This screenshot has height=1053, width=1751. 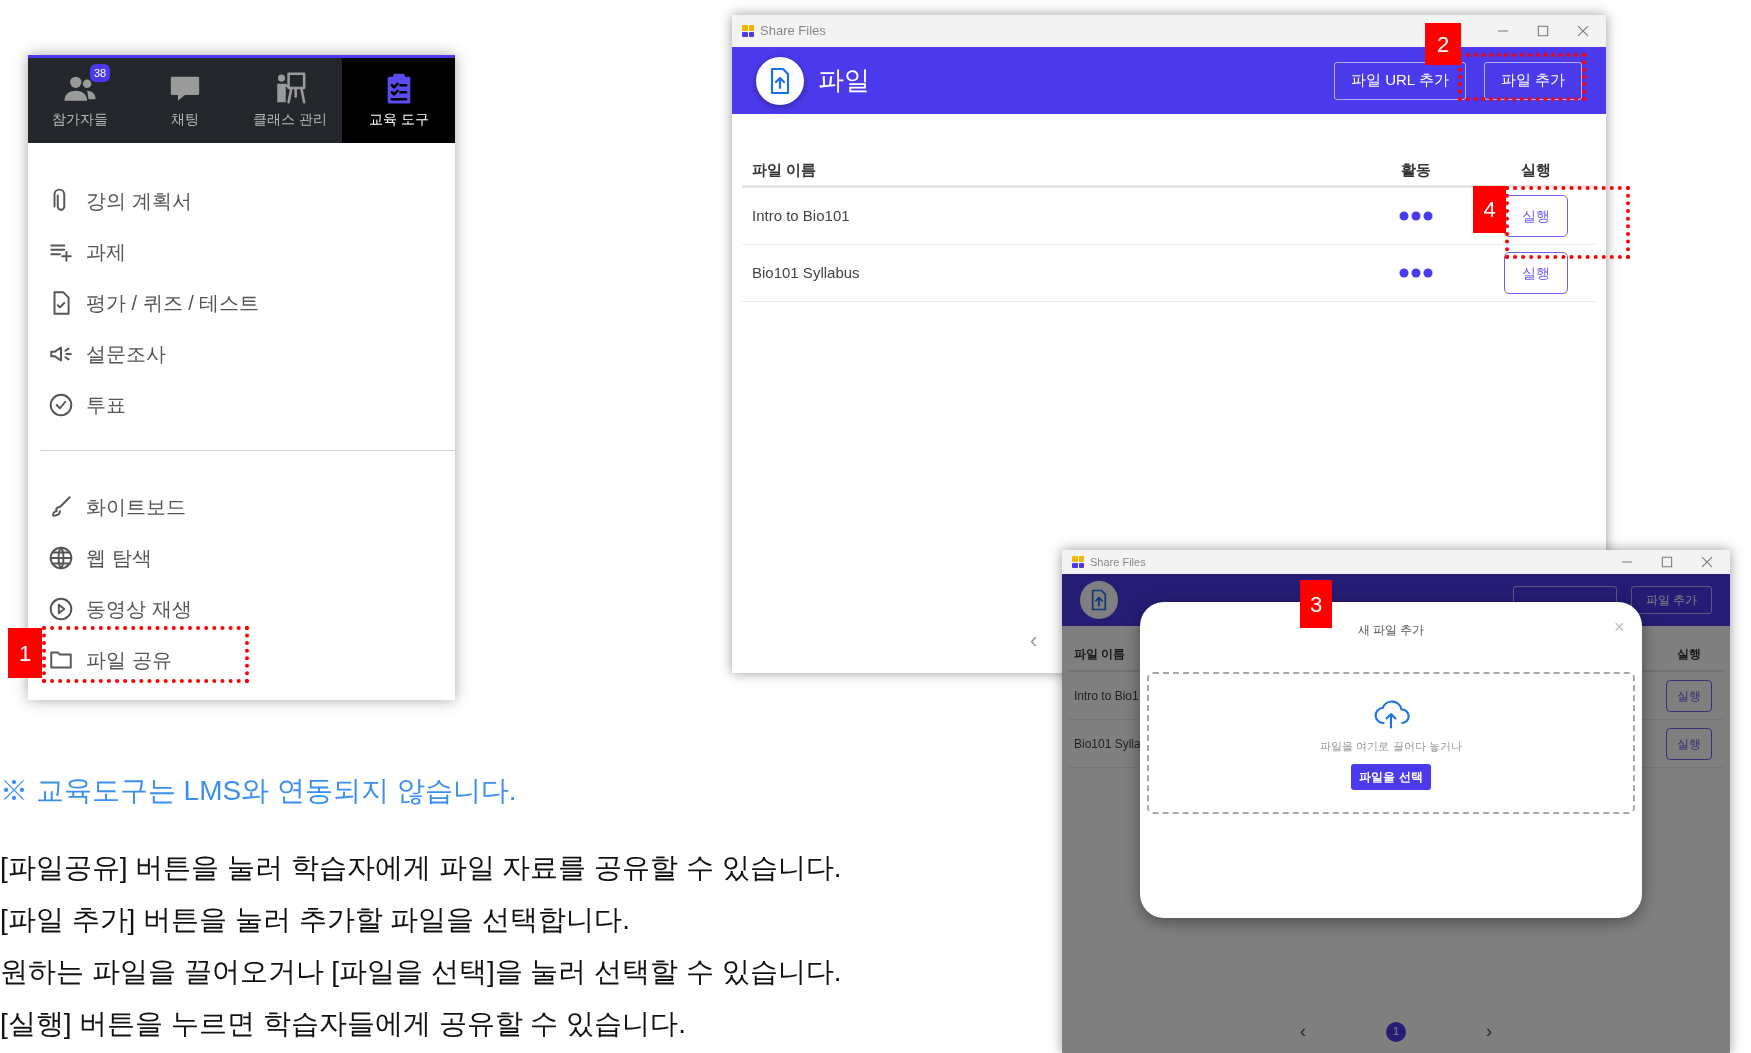 What do you see at coordinates (100, 557) in the screenshot?
I see `menu-item: 웹 탐색` at bounding box center [100, 557].